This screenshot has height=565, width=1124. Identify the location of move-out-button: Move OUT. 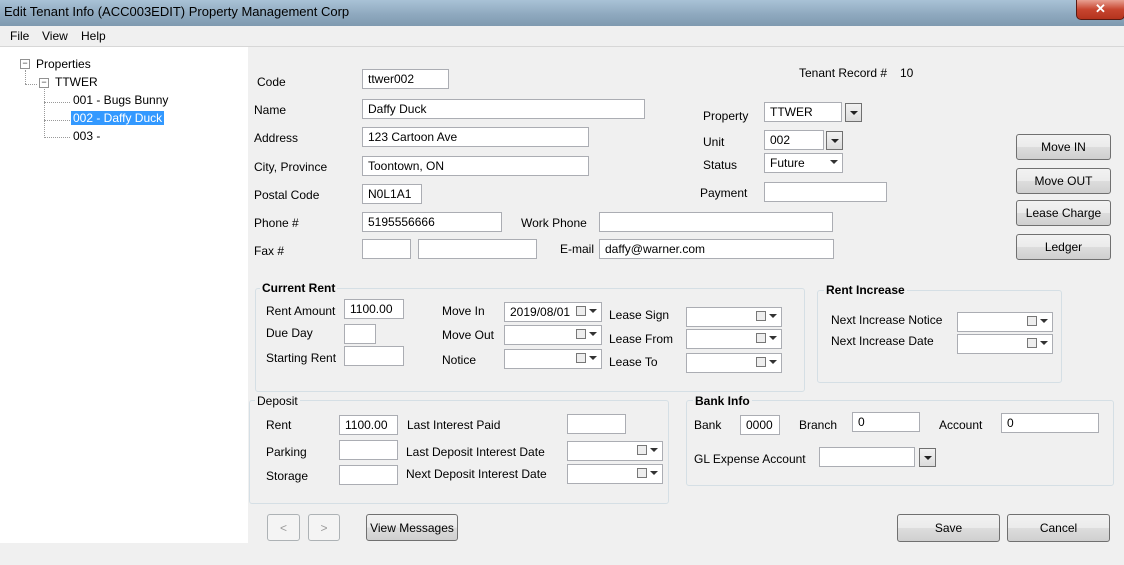
(1063, 181).